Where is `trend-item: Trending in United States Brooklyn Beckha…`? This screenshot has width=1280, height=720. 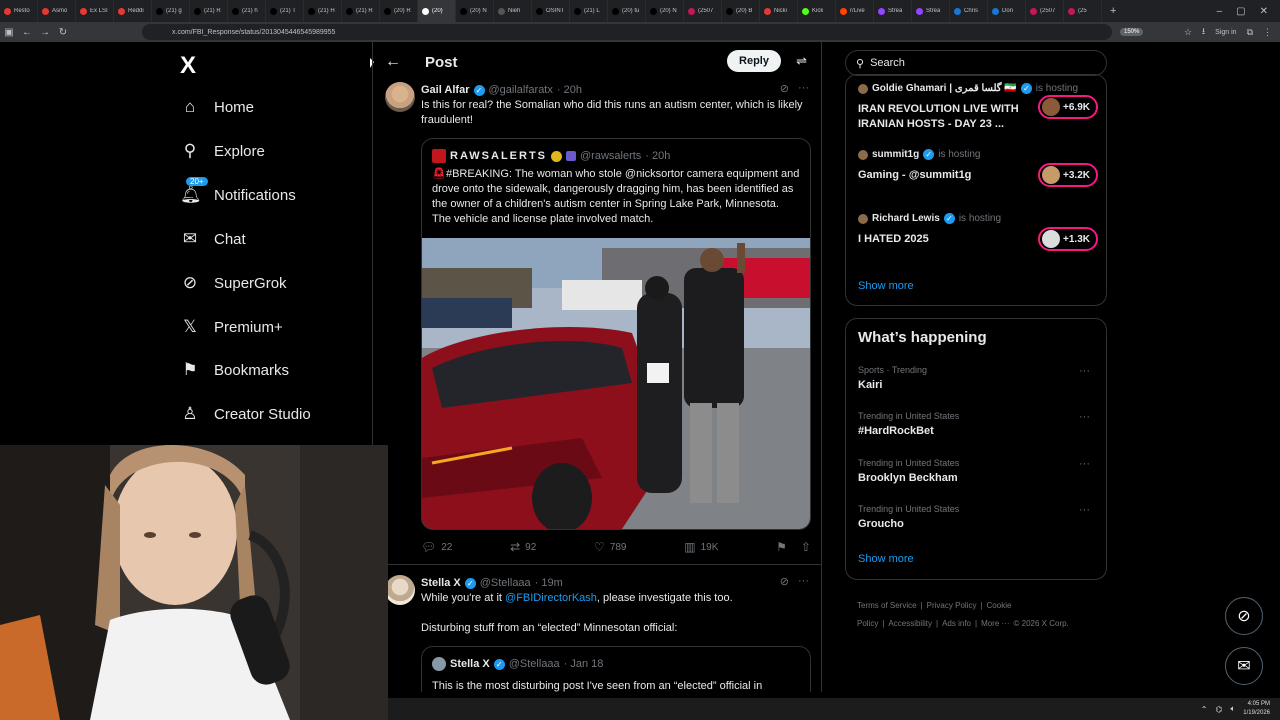
trend-item: Trending in United States Brooklyn Beckha… is located at coordinates (978, 471).